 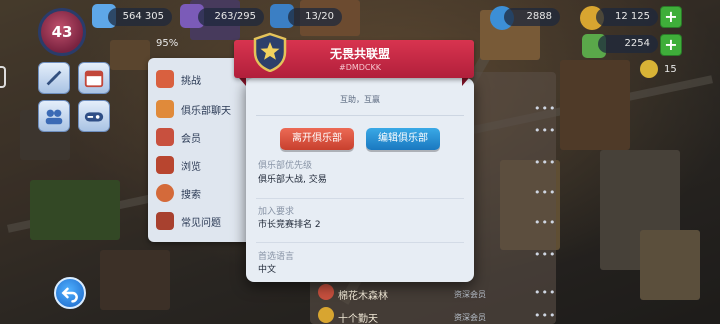 I want to click on menu-item-label: 会员, so click(x=191, y=139).